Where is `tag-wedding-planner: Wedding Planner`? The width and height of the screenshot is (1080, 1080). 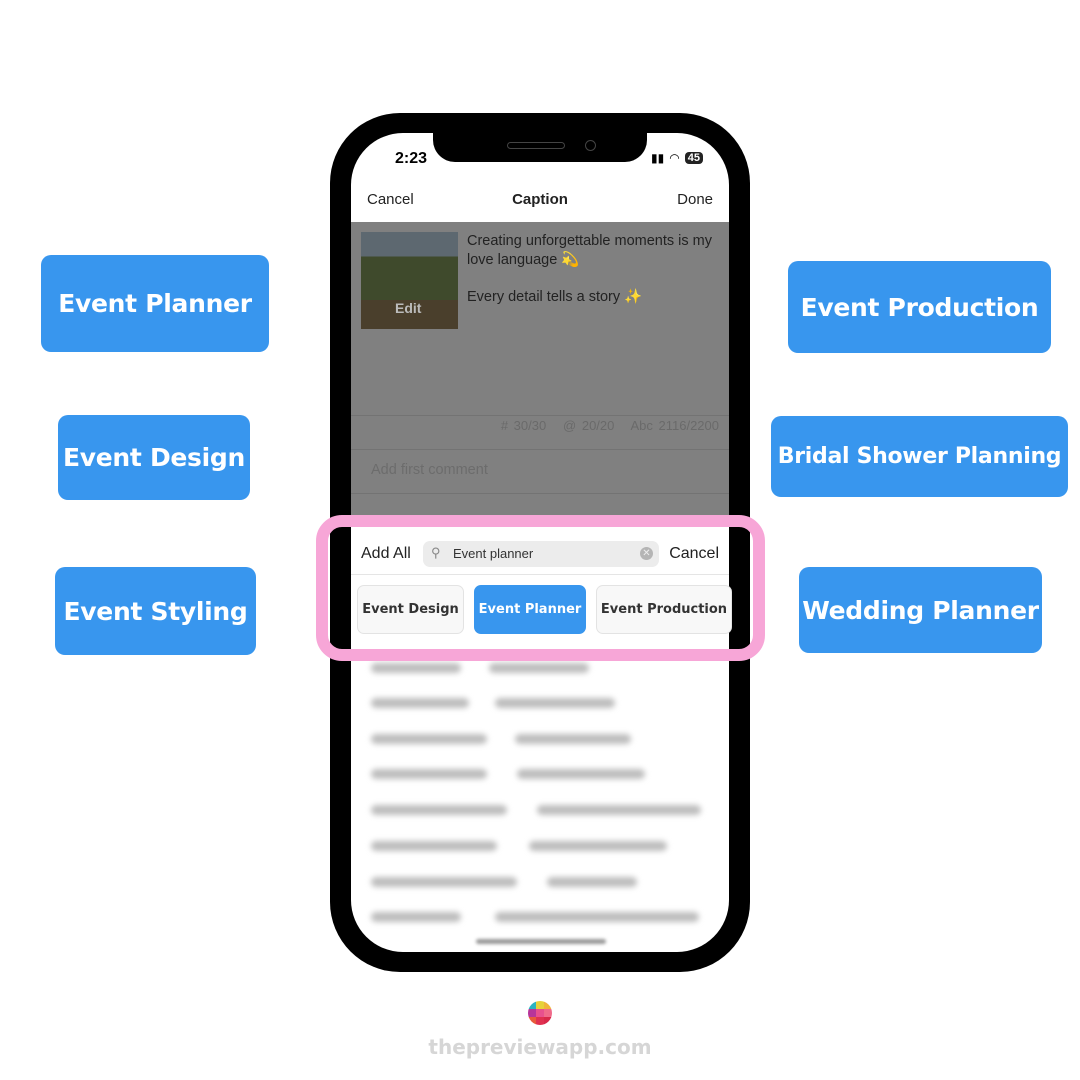 tag-wedding-planner: Wedding Planner is located at coordinates (920, 610).